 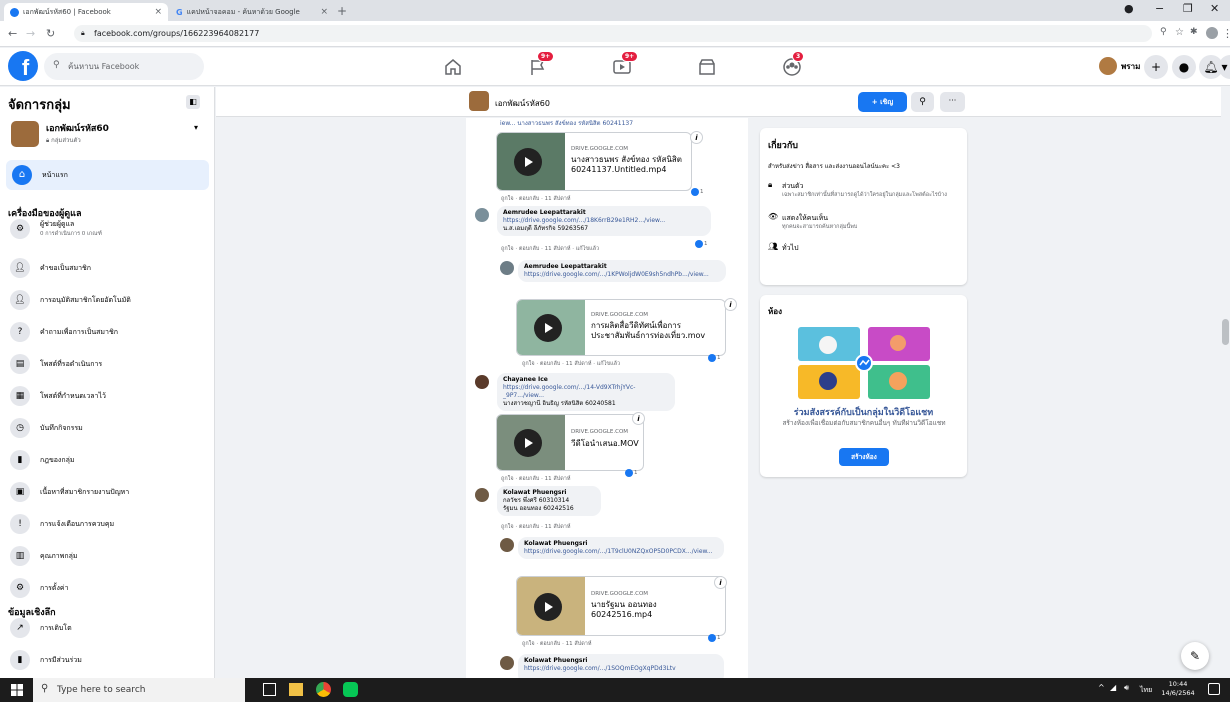 I want to click on sidebar-item-growth: ↗ การเติบโต, so click(x=41, y=628).